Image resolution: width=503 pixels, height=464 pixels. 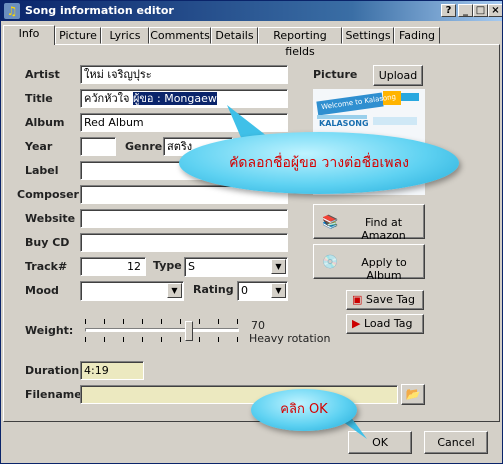 I want to click on title-bar: ♫ Song information editor ? _ □ ×, so click(x=251, y=11).